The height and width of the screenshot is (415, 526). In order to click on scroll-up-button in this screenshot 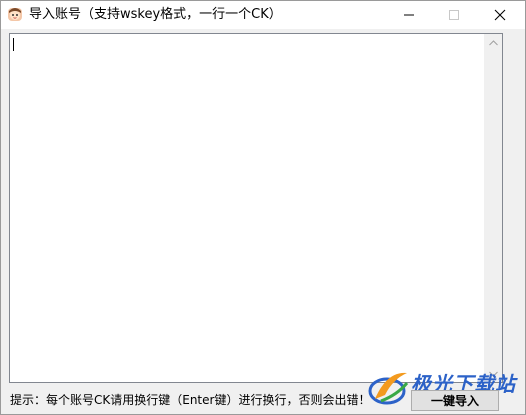, I will do `click(493, 42)`.